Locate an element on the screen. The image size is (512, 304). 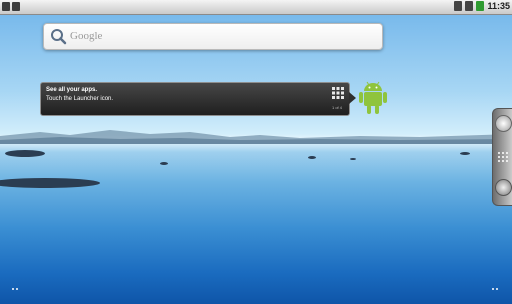
app-grid-icon is located at coordinates (338, 93).